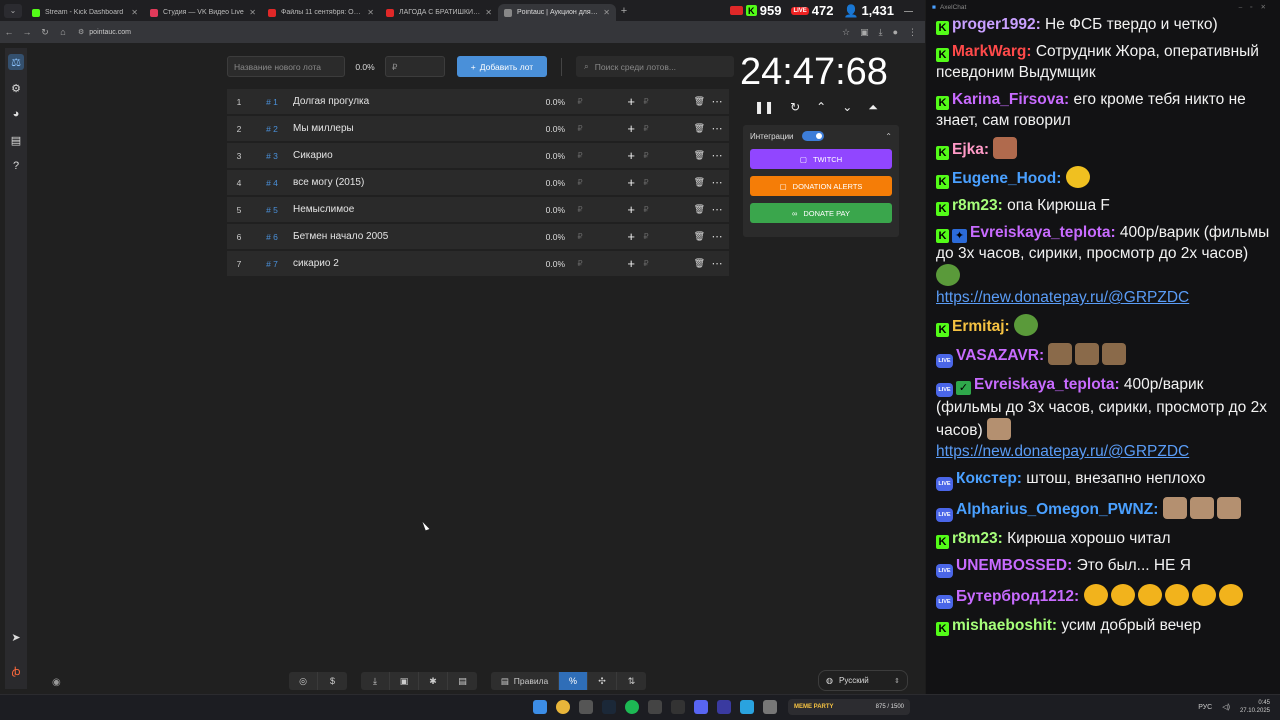 The height and width of the screenshot is (720, 1280). What do you see at coordinates (586, 707) in the screenshot?
I see `explorer-icon` at bounding box center [586, 707].